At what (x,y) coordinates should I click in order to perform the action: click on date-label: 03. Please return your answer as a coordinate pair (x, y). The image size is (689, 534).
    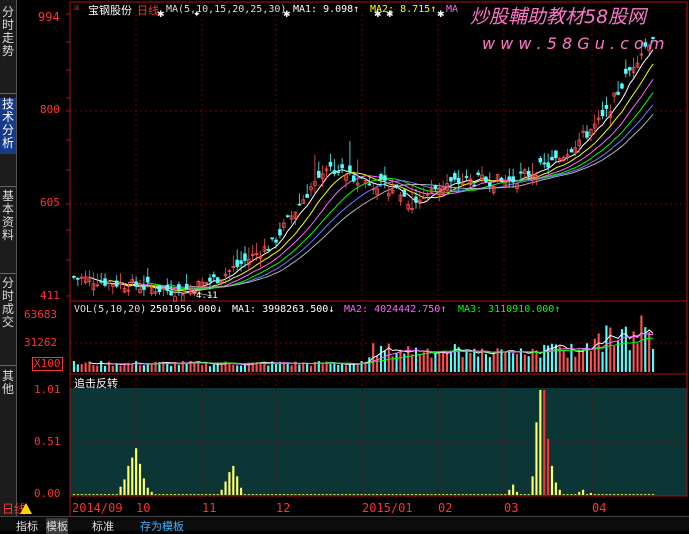
    Looking at the image, I should click on (511, 508).